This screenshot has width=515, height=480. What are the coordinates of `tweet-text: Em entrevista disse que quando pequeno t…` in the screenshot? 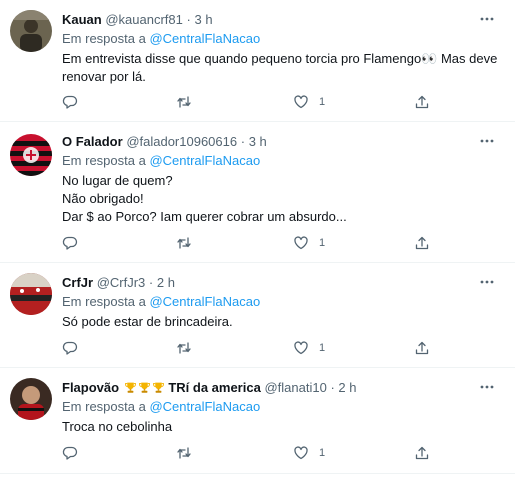 It's located at (280, 68).